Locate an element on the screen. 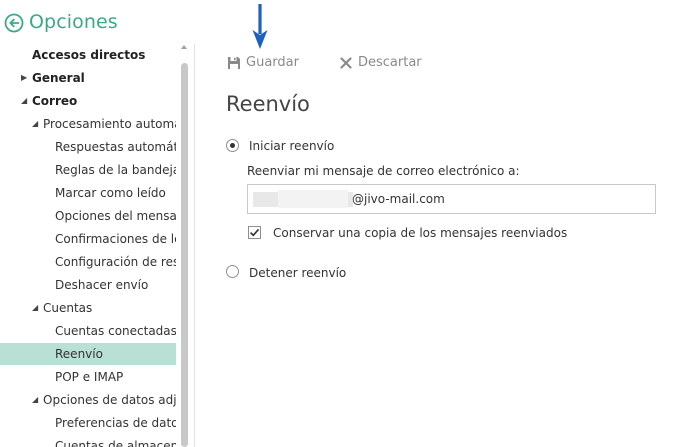 This screenshot has width=675, height=447. scroll-up-icon is located at coordinates (184, 47).